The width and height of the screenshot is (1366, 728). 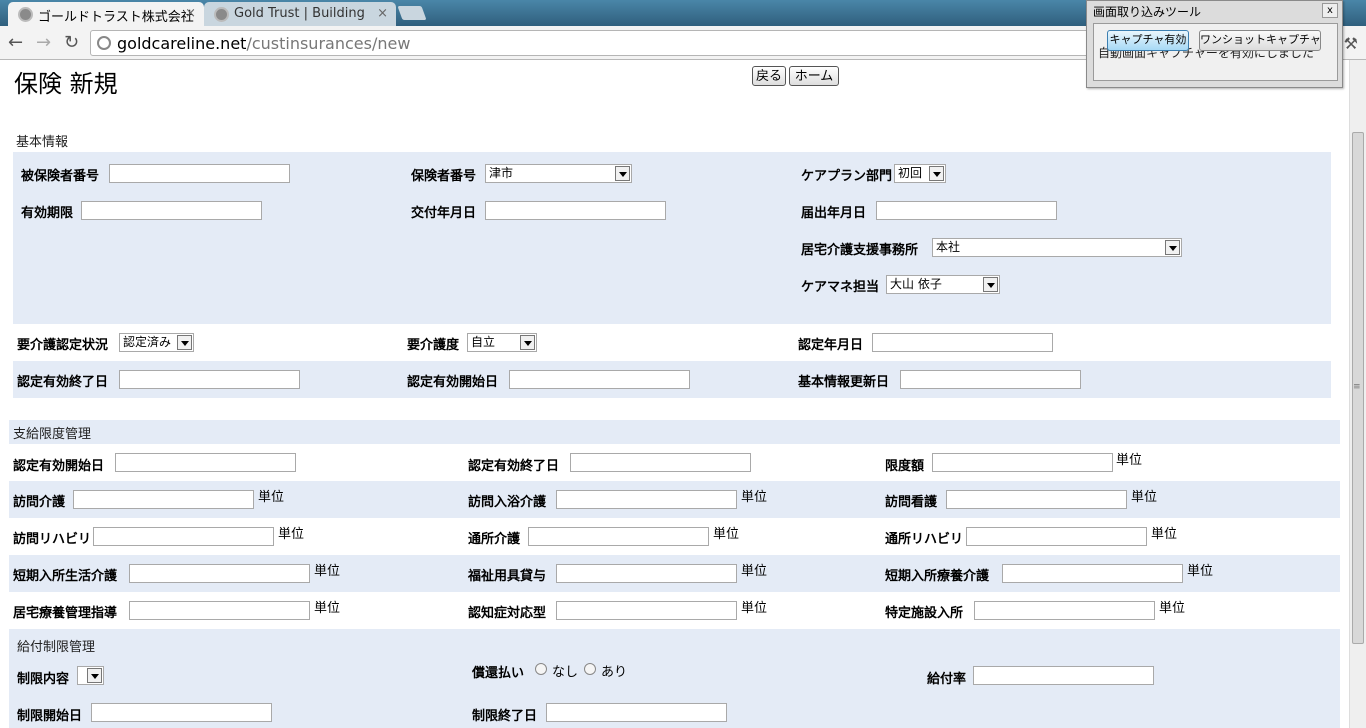 What do you see at coordinates (47, 213) in the screenshot?
I see `valid-until-label: 有効期限` at bounding box center [47, 213].